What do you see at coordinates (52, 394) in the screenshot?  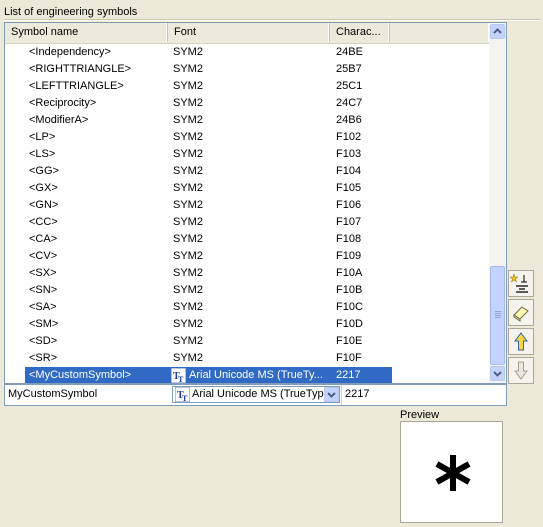 I see `symbol-name-field: MyCustomSymbol` at bounding box center [52, 394].